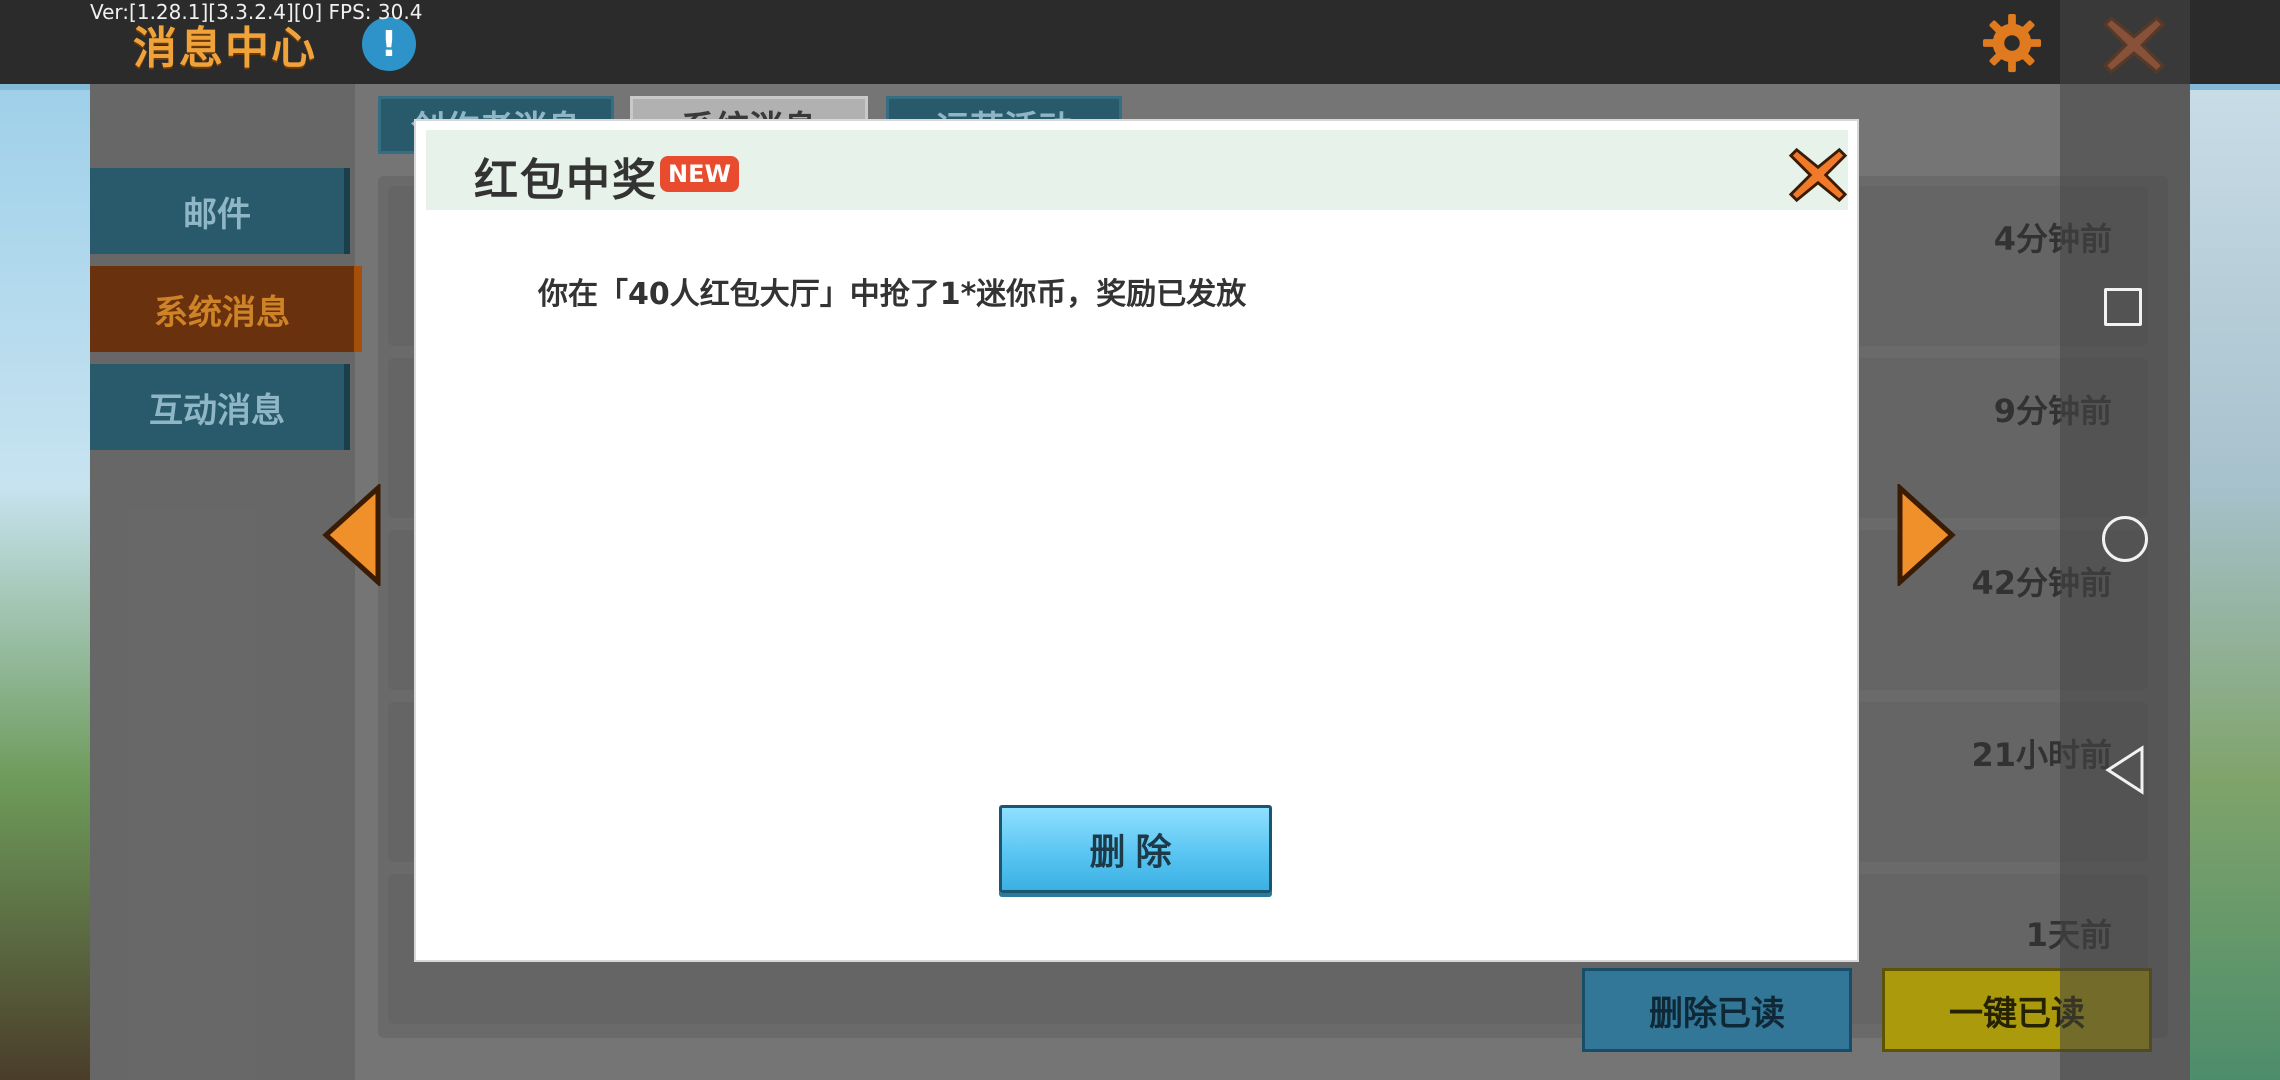 The width and height of the screenshot is (2280, 1080). I want to click on background-right-strip, so click(2232, 585).